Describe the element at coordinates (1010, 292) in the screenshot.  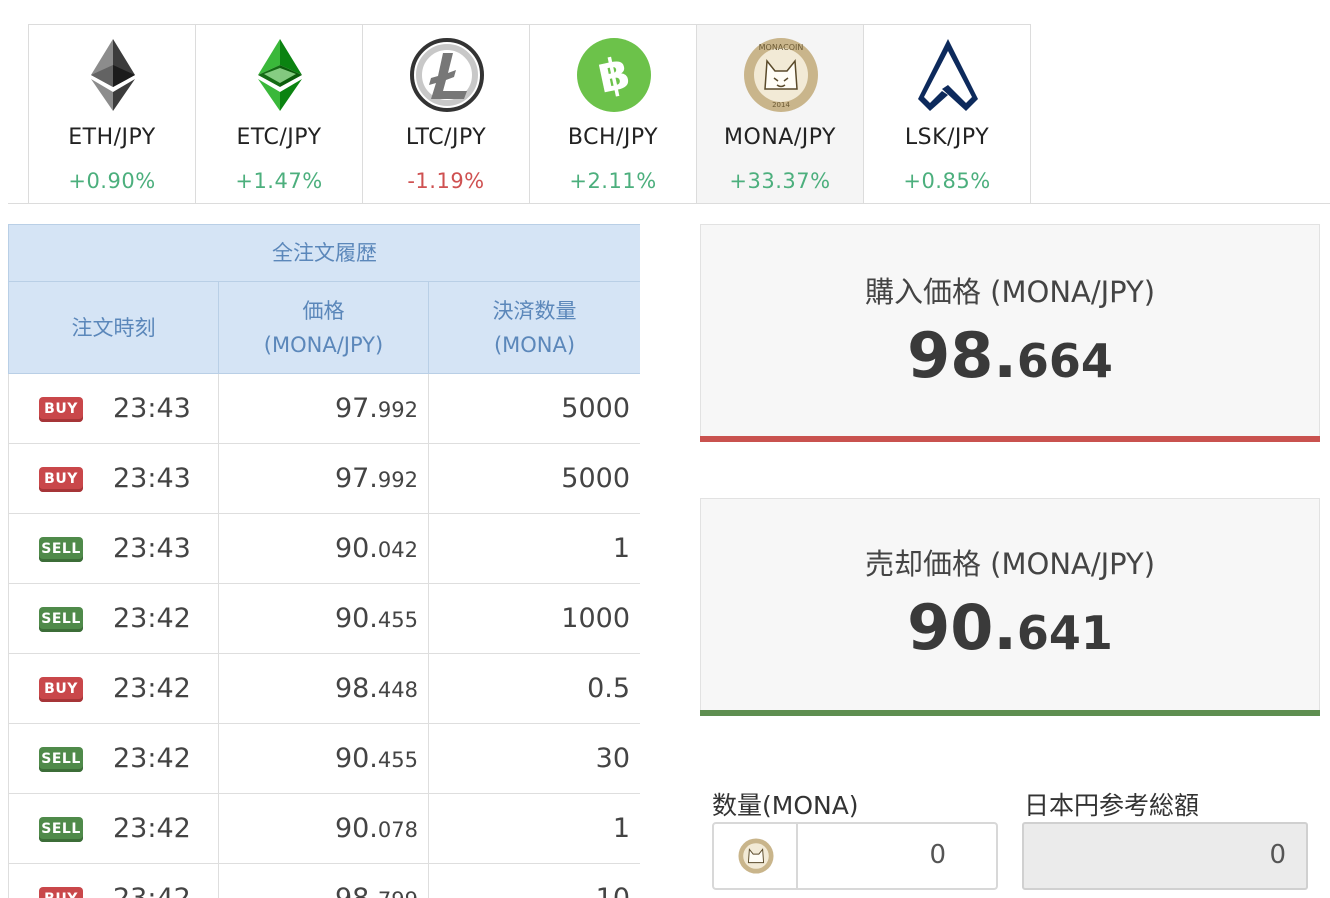
I see `buy-price-label: 購入価格 (MONA/JPY)` at that location.